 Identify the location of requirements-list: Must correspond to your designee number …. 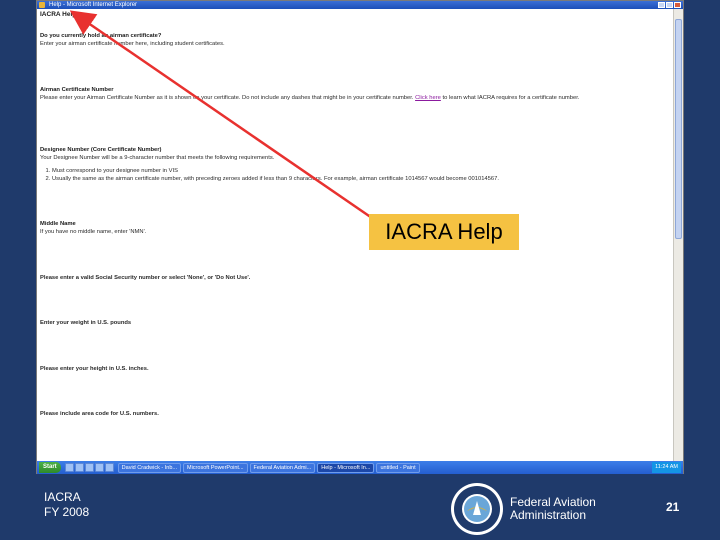
(356, 175).